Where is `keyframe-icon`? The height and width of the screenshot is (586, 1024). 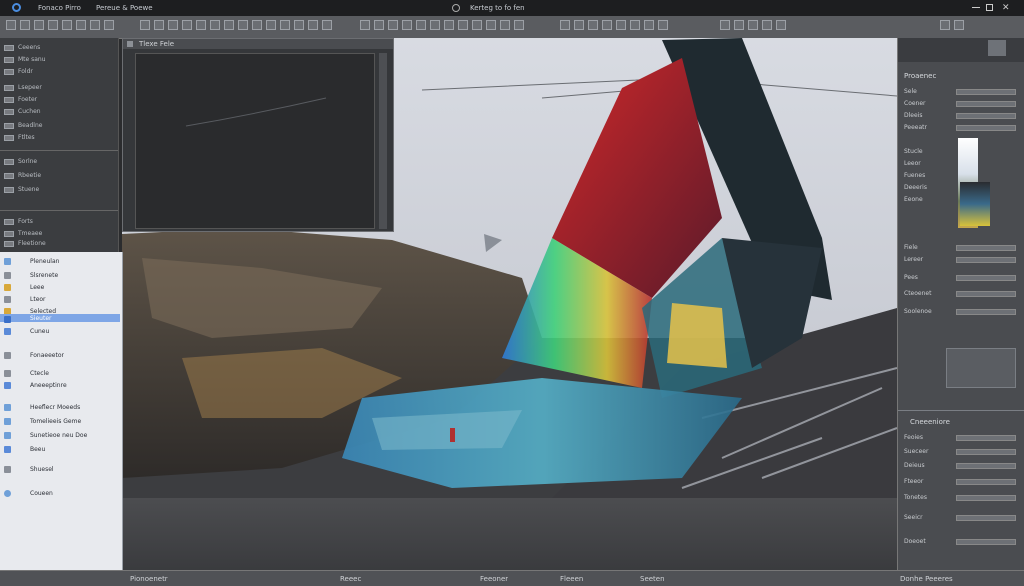
keyframe-icon is located at coordinates (243, 25).